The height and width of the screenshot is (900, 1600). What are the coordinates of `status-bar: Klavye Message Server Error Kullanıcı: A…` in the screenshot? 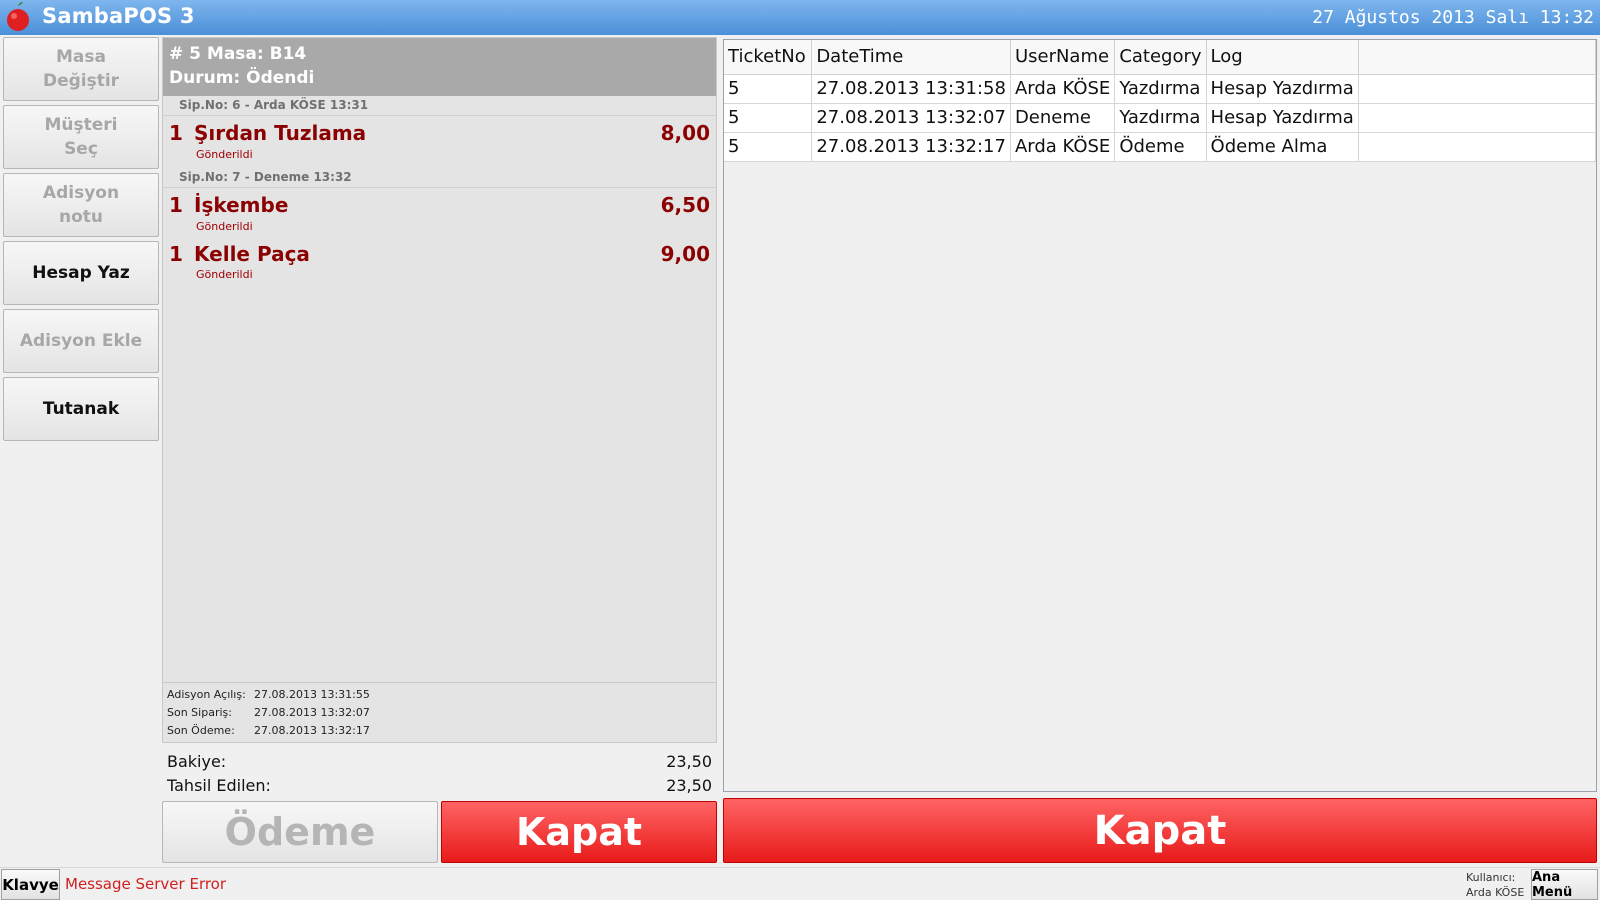 It's located at (800, 883).